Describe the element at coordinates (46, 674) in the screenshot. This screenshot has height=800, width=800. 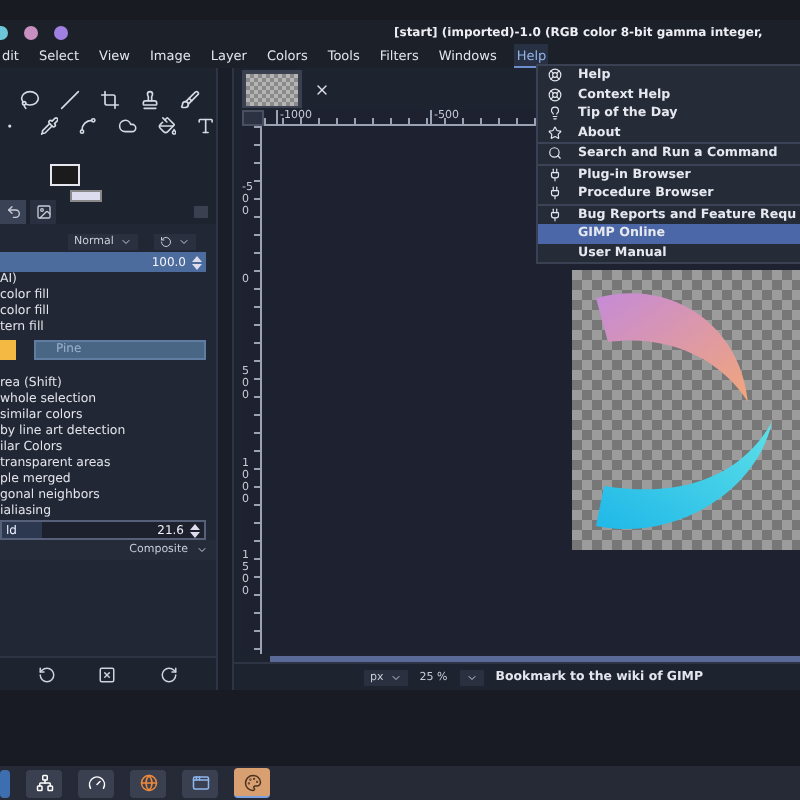
I see `undo-icon` at that location.